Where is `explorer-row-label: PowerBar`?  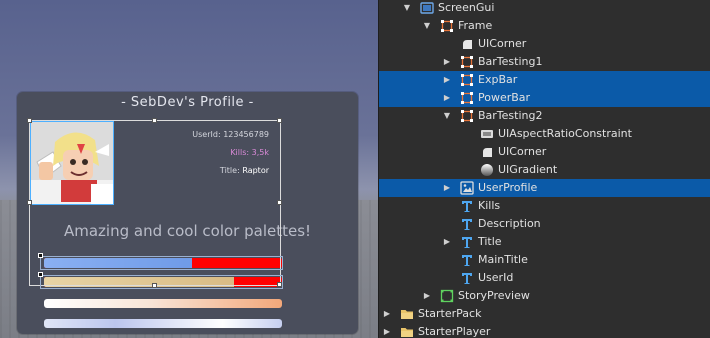 explorer-row-label: PowerBar is located at coordinates (504, 97).